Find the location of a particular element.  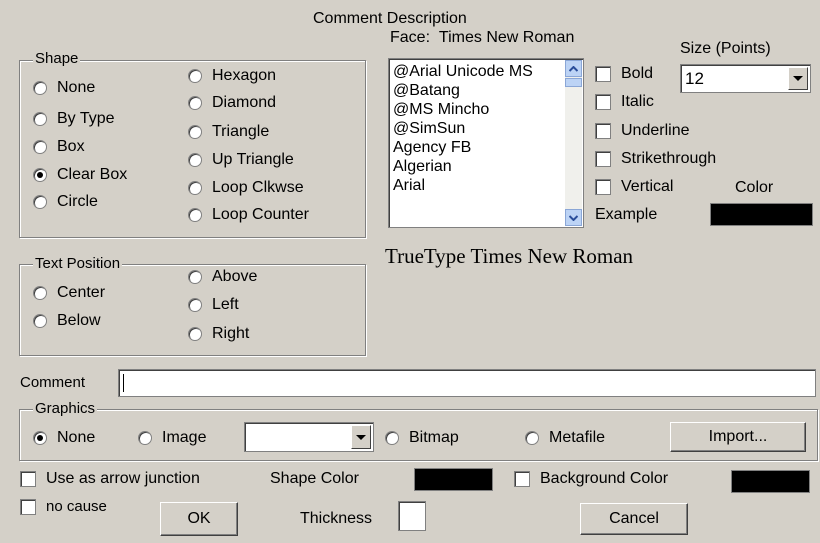

shape-radio-circle: Circle is located at coordinates (65, 202).